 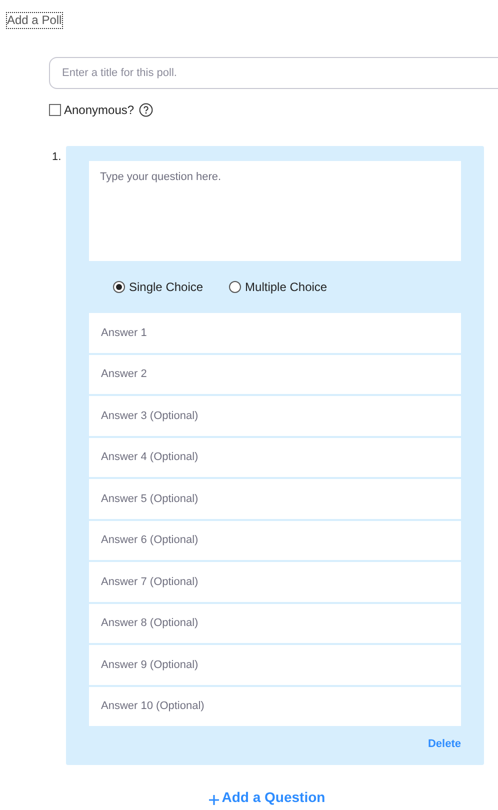 What do you see at coordinates (275, 211) in the screenshot?
I see `question-field: Type your question here.` at bounding box center [275, 211].